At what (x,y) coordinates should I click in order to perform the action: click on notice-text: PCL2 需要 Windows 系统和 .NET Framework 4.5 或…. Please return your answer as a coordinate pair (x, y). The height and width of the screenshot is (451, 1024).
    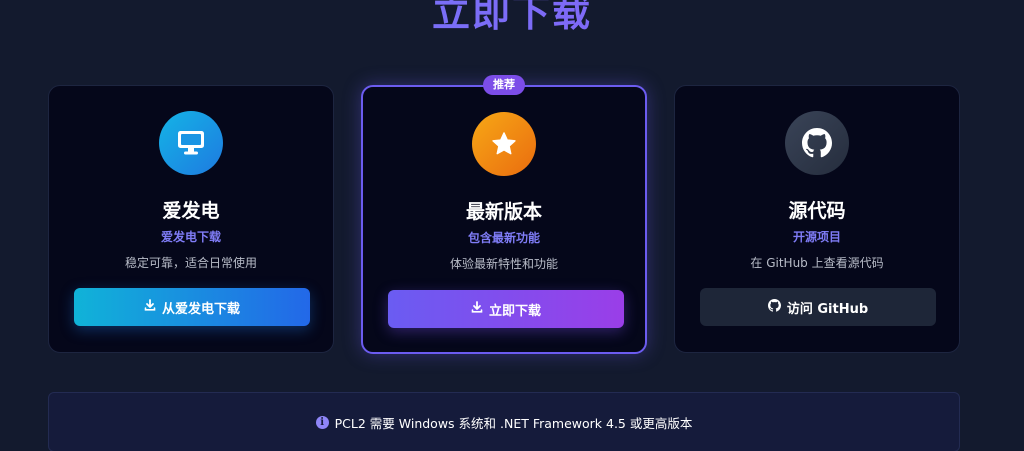
    Looking at the image, I should click on (513, 423).